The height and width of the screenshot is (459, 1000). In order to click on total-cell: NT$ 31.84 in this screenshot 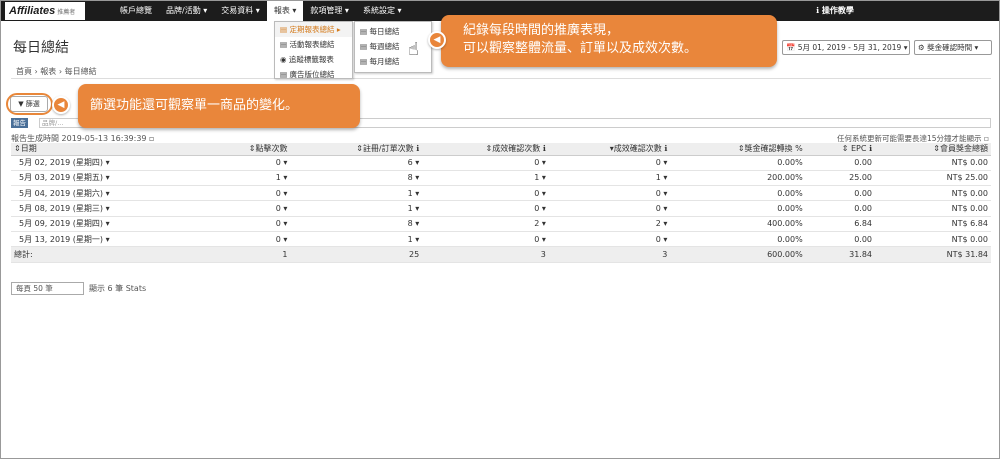, I will do `click(933, 254)`.